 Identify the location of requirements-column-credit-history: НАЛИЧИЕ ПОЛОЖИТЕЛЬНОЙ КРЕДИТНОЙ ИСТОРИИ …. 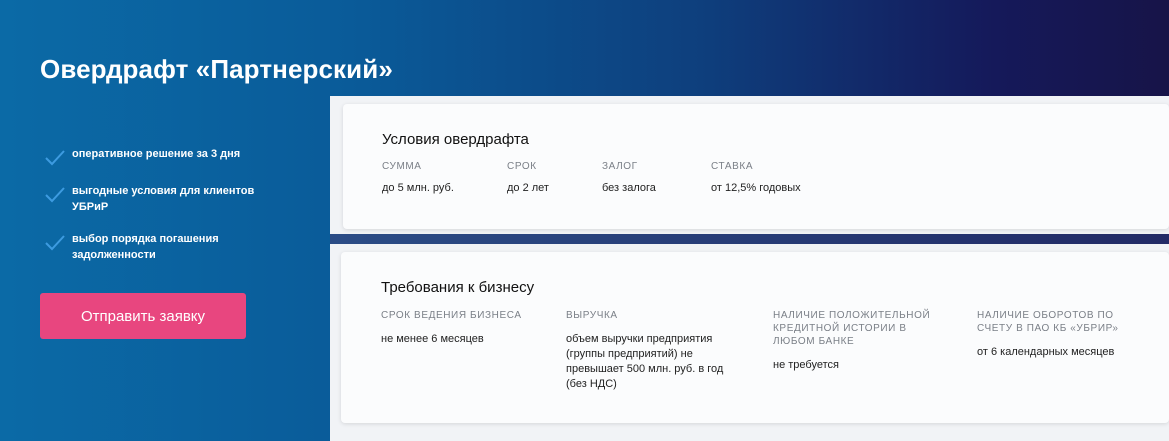
(860, 341).